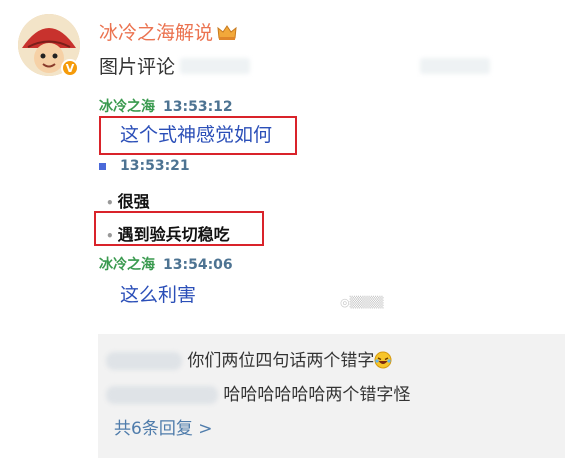 This screenshot has height=458, width=583. Describe the element at coordinates (317, 395) in the screenshot. I see `reply-text: 哈哈哈哈哈哈两个错字怪` at that location.